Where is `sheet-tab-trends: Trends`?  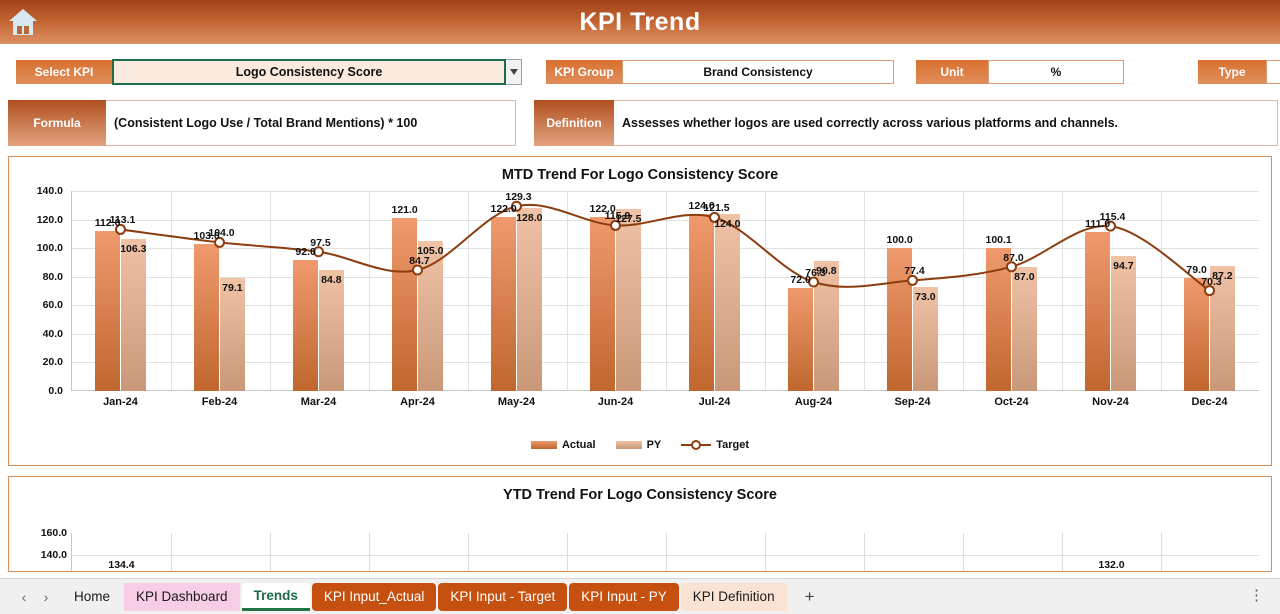 sheet-tab-trends: Trends is located at coordinates (275, 596).